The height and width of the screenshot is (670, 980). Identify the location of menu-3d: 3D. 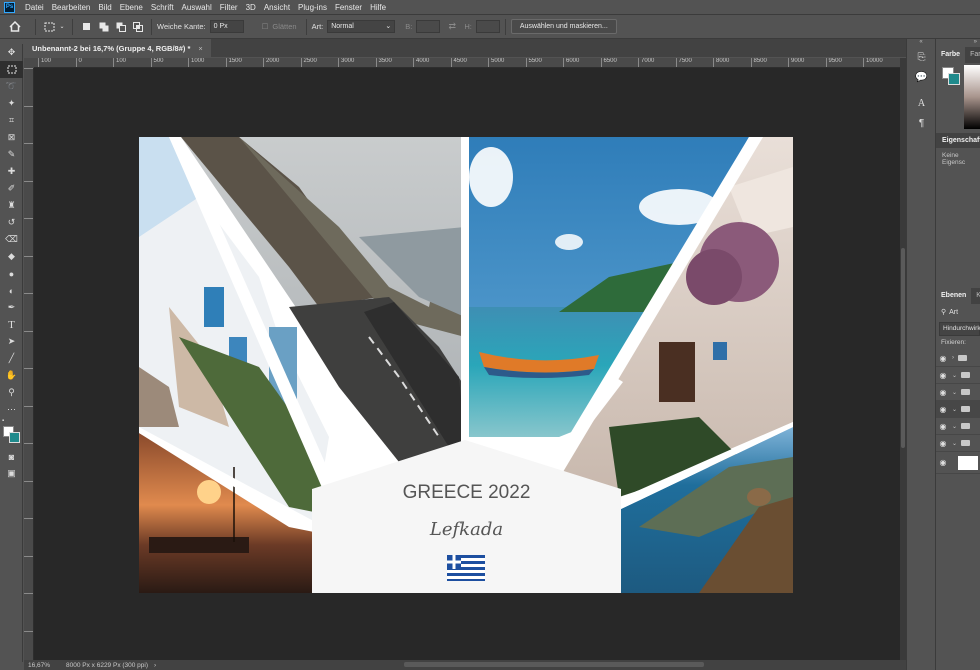
(251, 7).